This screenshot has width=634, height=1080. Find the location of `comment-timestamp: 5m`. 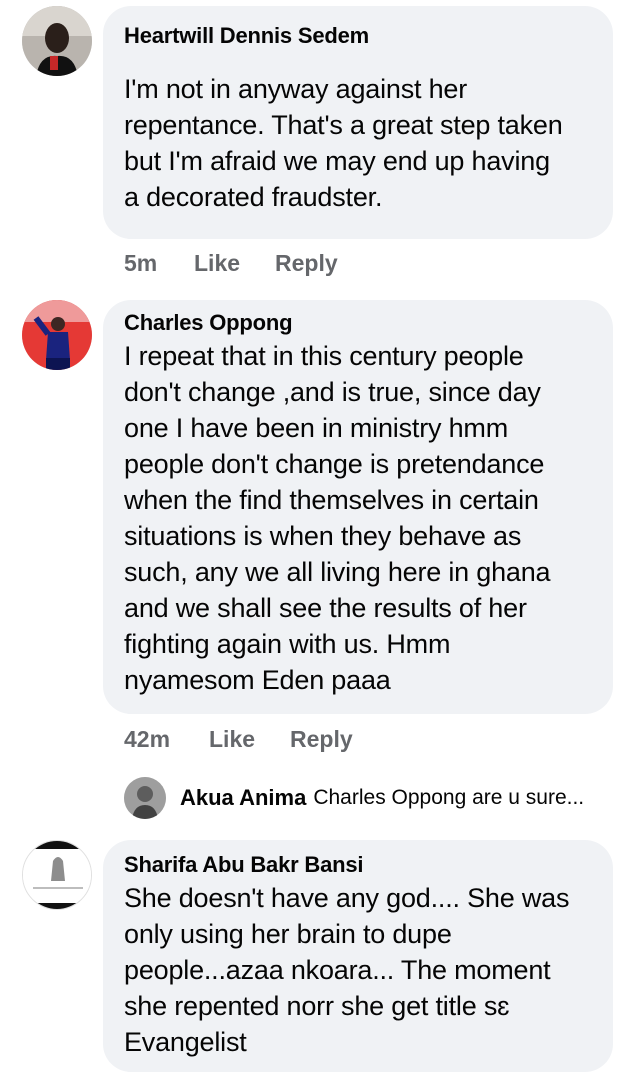

comment-timestamp: 5m is located at coordinates (159, 263).